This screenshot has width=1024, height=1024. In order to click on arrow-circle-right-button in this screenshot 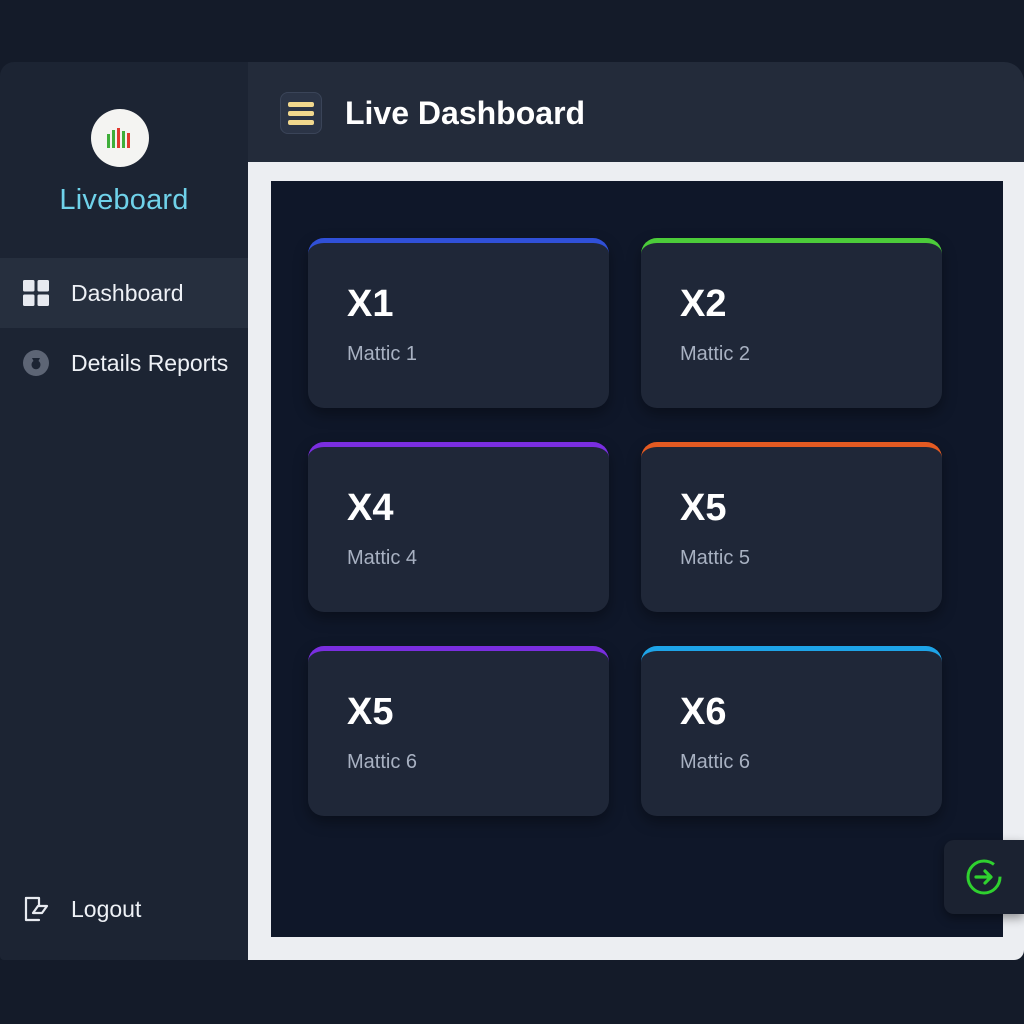, I will do `click(984, 877)`.